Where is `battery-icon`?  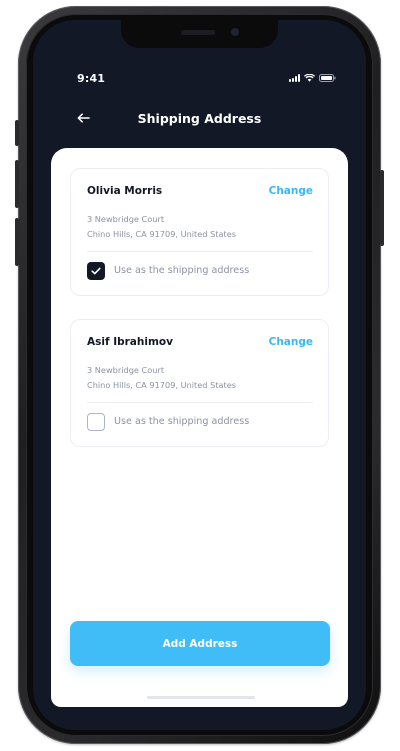
battery-icon is located at coordinates (327, 78).